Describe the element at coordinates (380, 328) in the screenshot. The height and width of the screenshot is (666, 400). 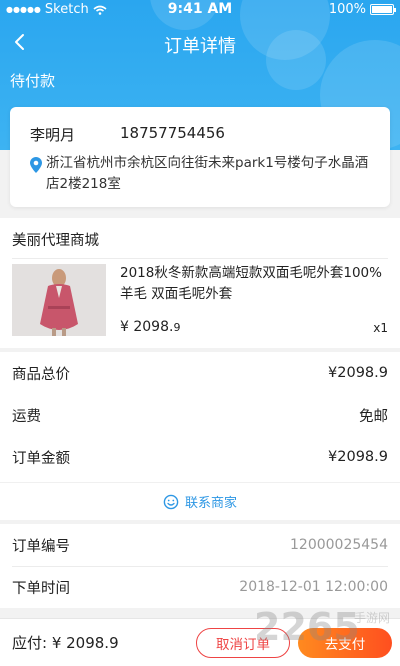
I see `product-quantity: x1` at that location.